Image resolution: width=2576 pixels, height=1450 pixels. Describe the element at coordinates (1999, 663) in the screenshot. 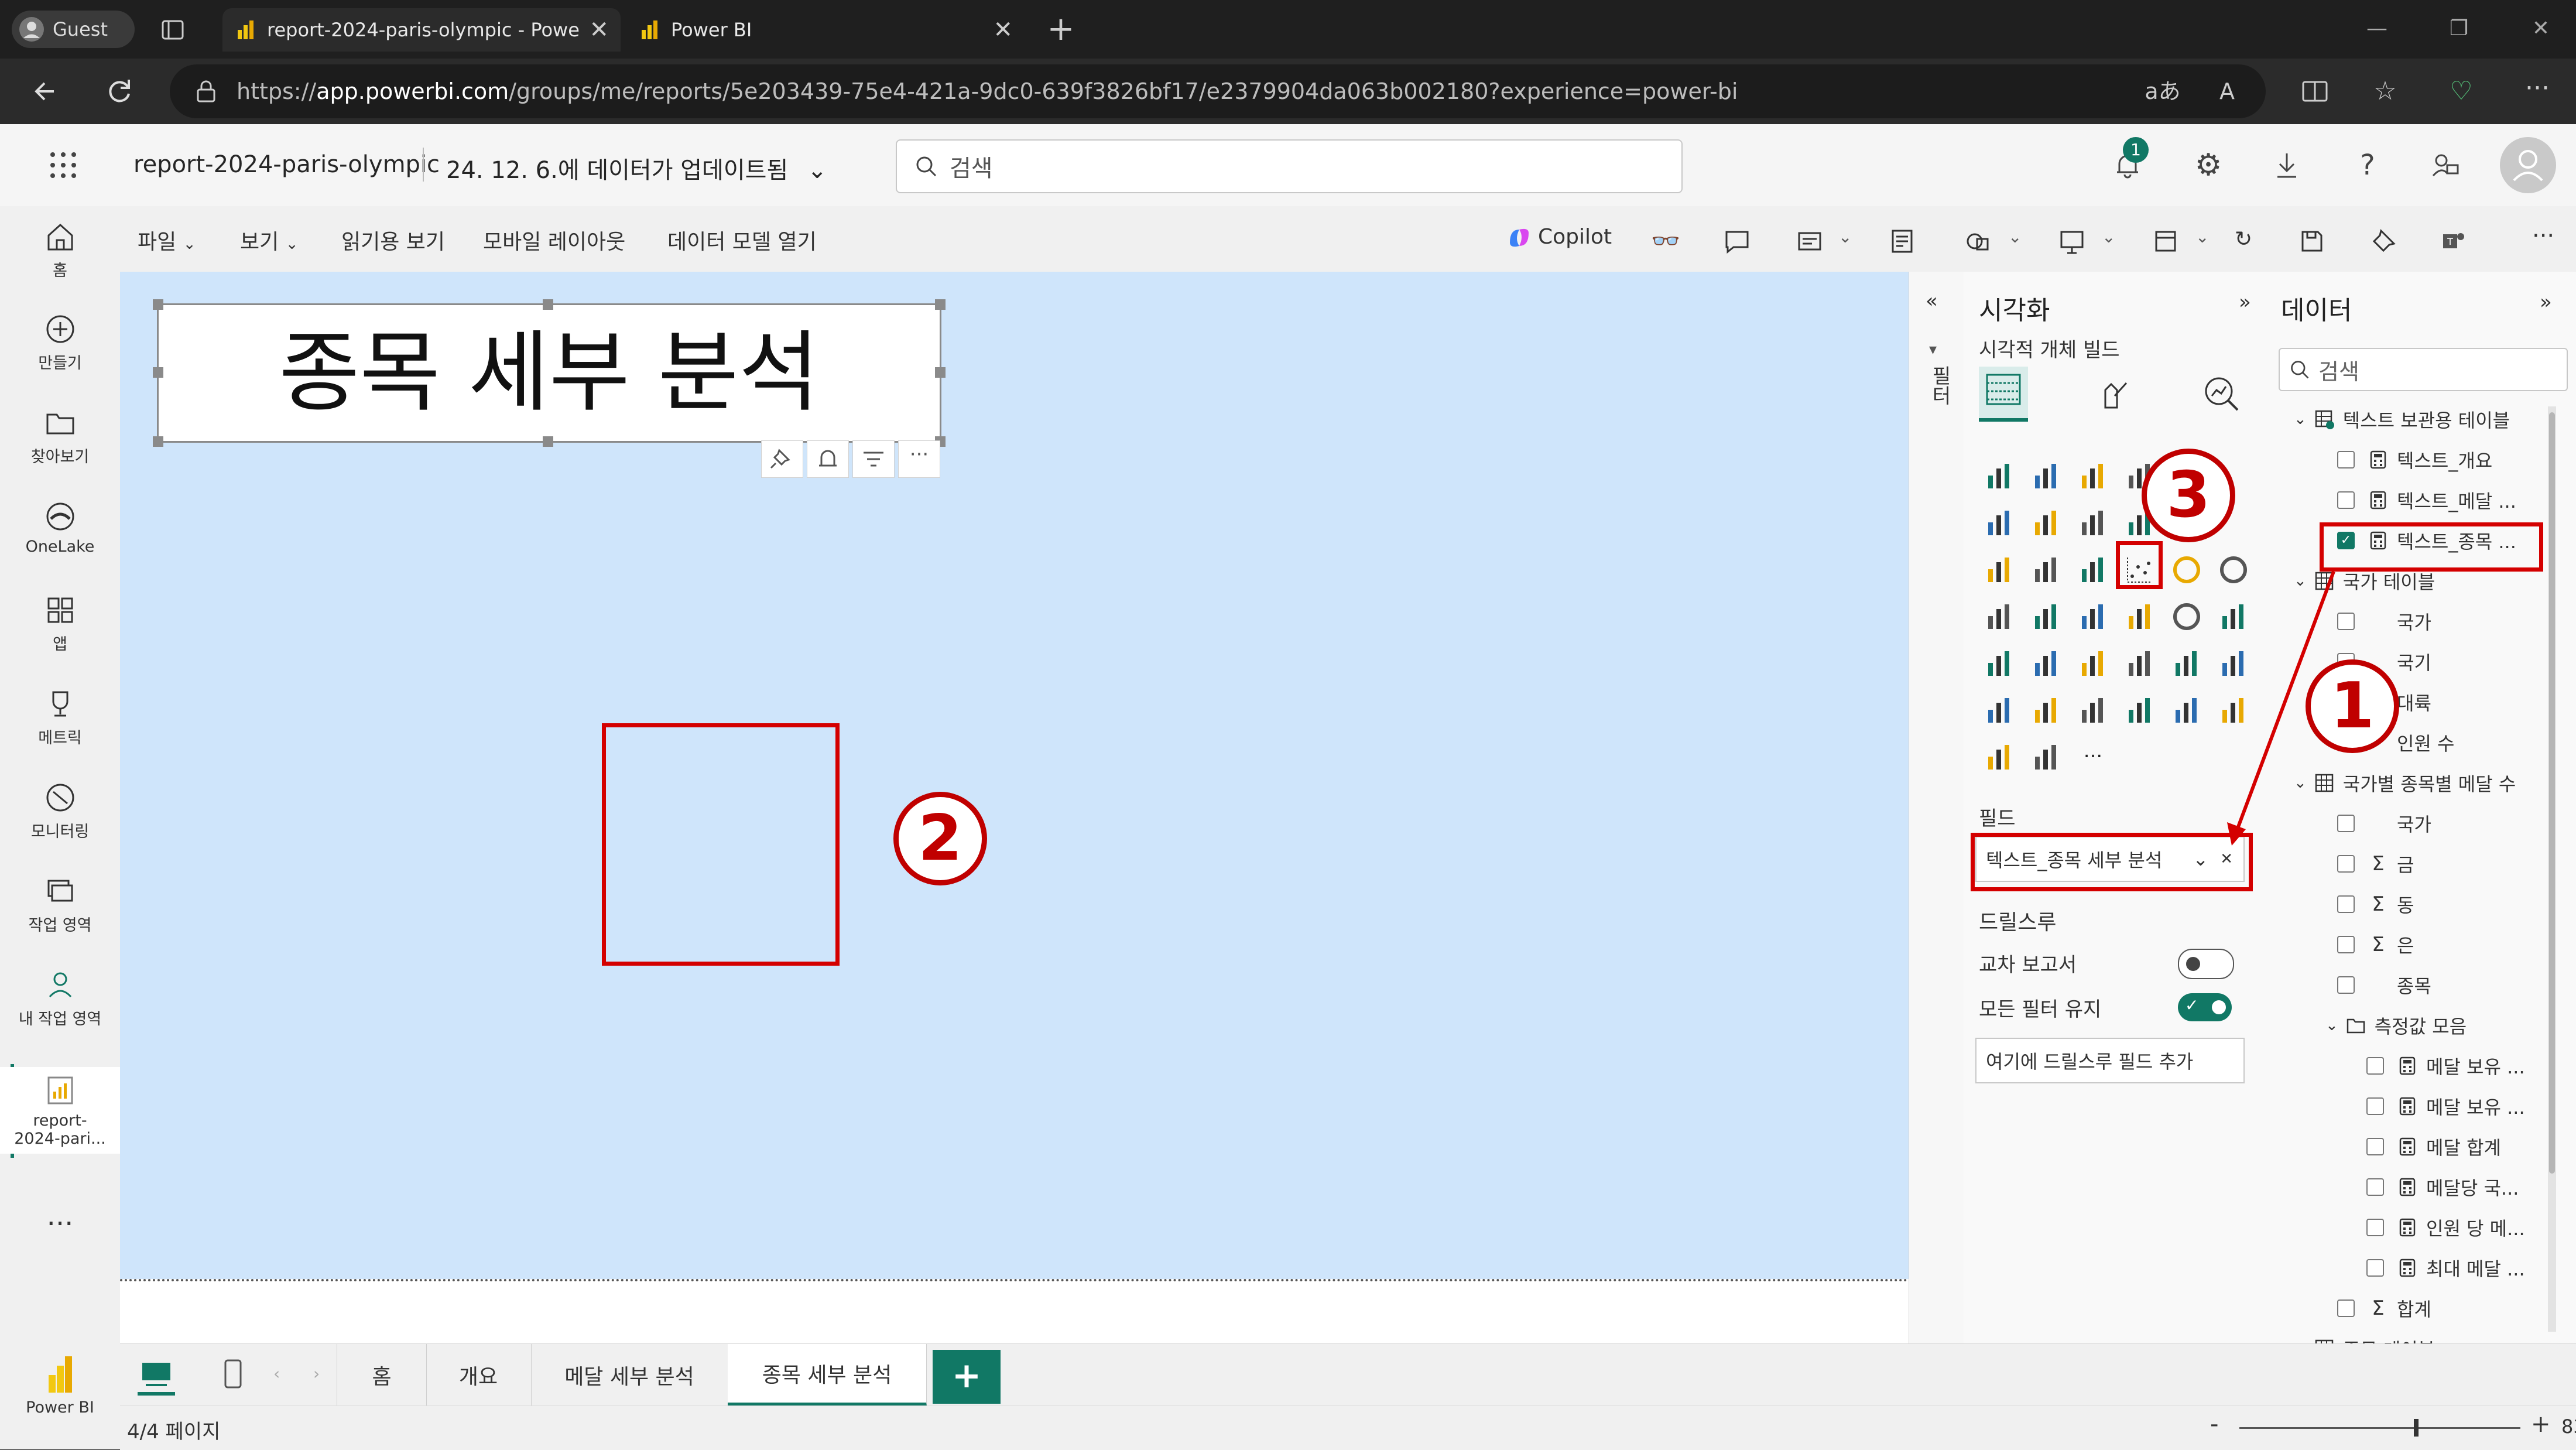

I see `multi-card-icon` at that location.